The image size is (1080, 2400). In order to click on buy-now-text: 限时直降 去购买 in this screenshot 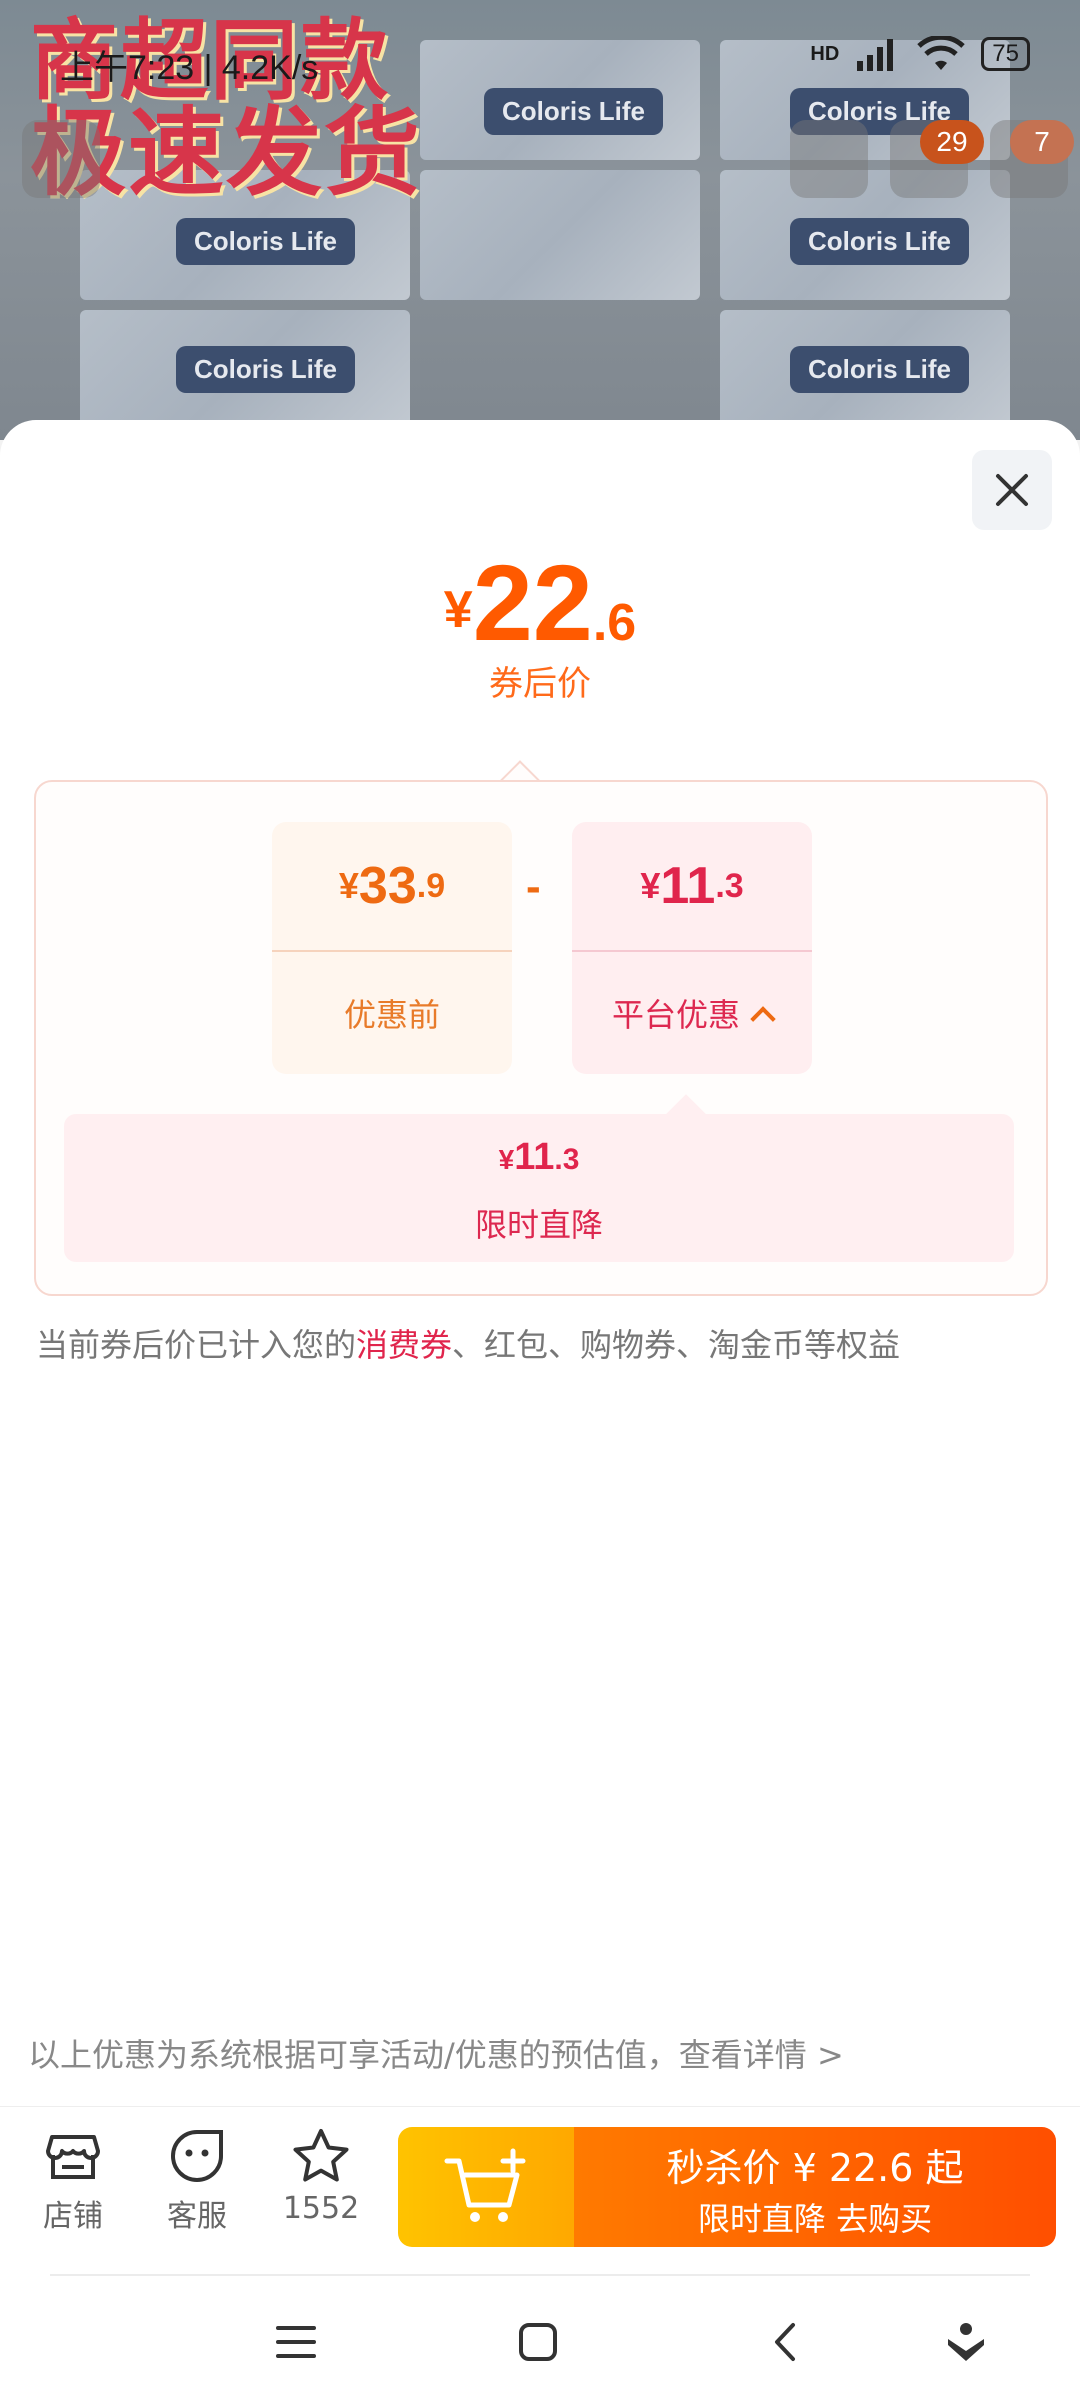, I will do `click(815, 2219)`.